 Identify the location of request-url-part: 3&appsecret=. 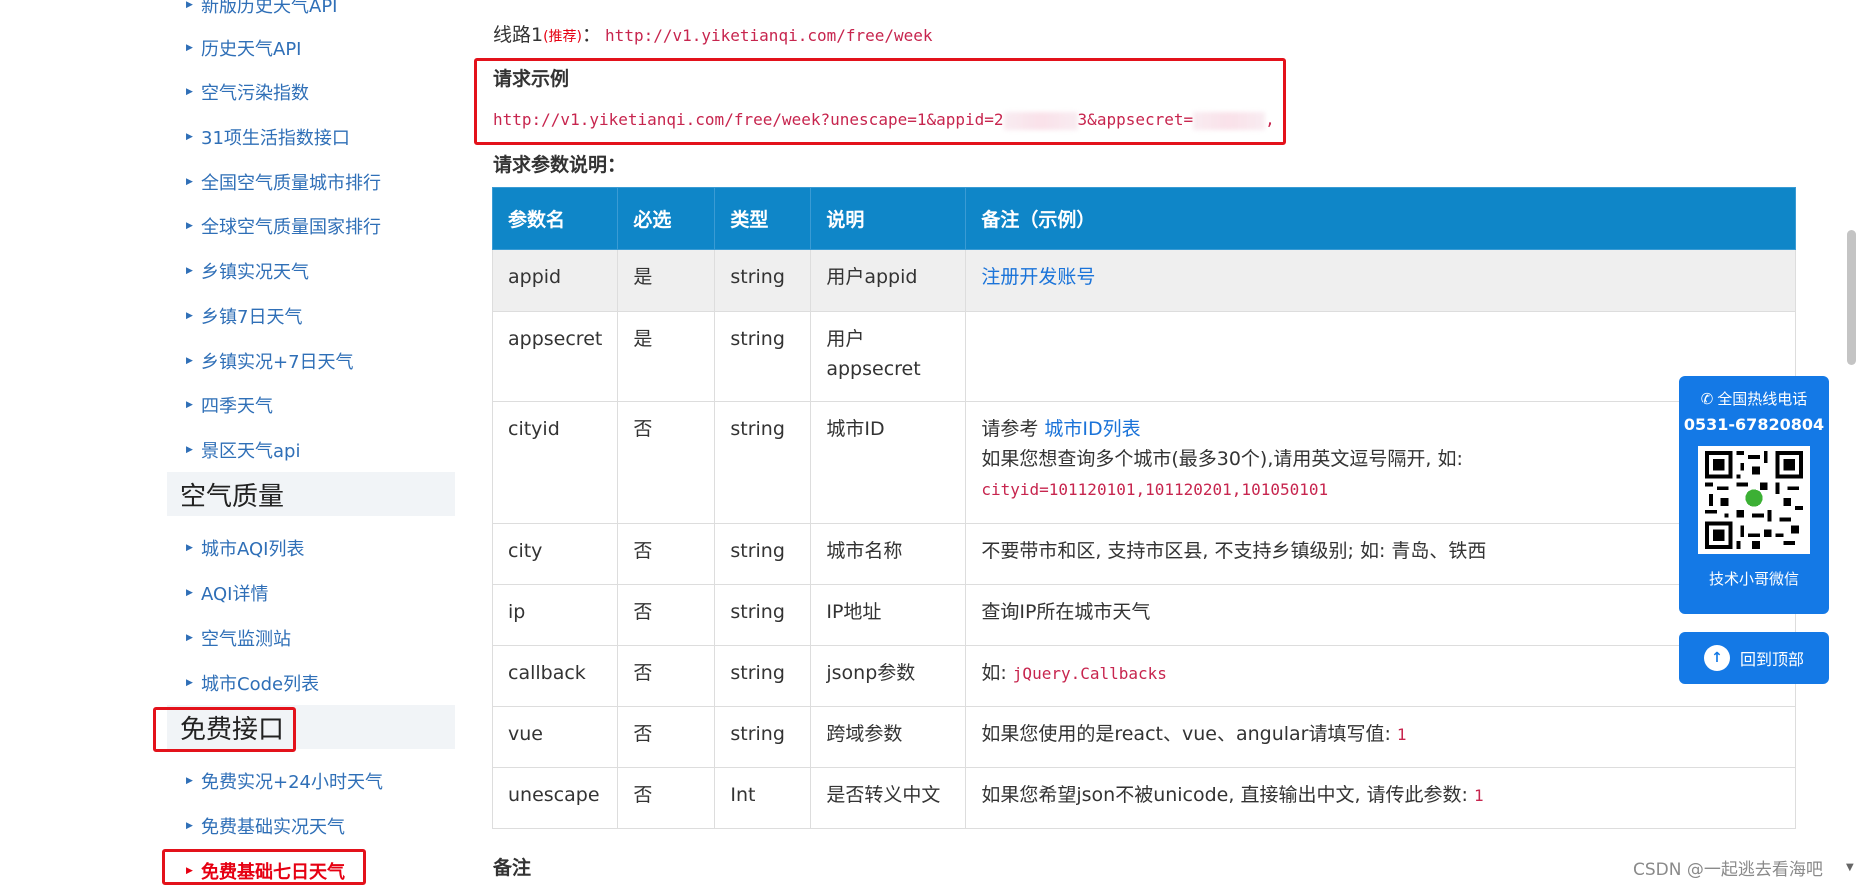
(1135, 119).